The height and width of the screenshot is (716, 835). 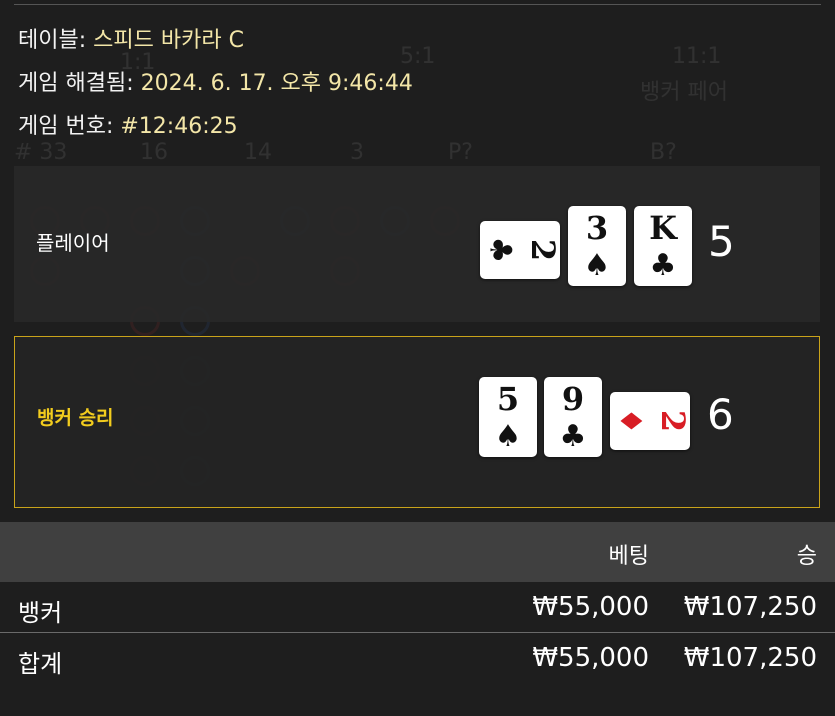 What do you see at coordinates (75, 418) in the screenshot?
I see `banker-win-label: 뱅커 승리` at bounding box center [75, 418].